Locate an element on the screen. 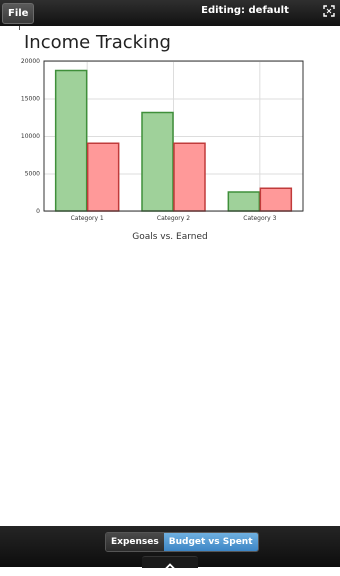 The width and height of the screenshot is (340, 576). y-tick-label: 20000 is located at coordinates (30, 61).